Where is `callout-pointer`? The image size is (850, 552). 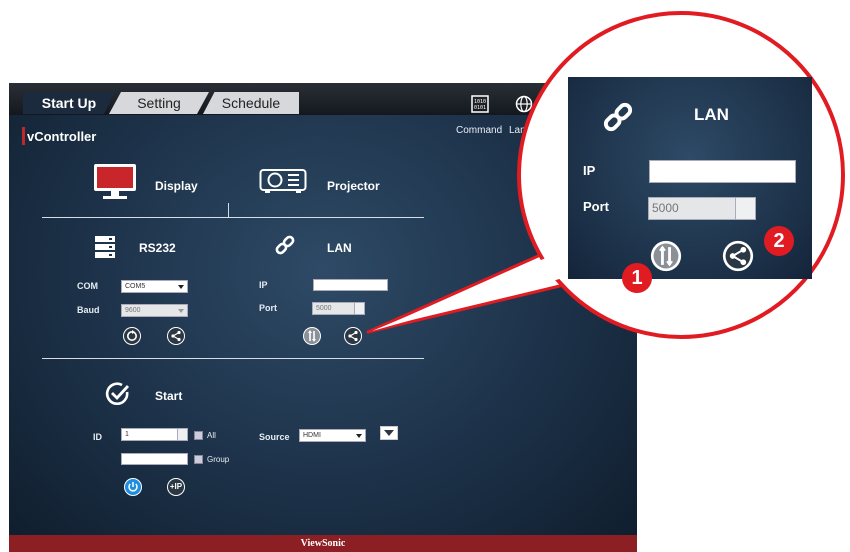 callout-pointer is located at coordinates (468, 290).